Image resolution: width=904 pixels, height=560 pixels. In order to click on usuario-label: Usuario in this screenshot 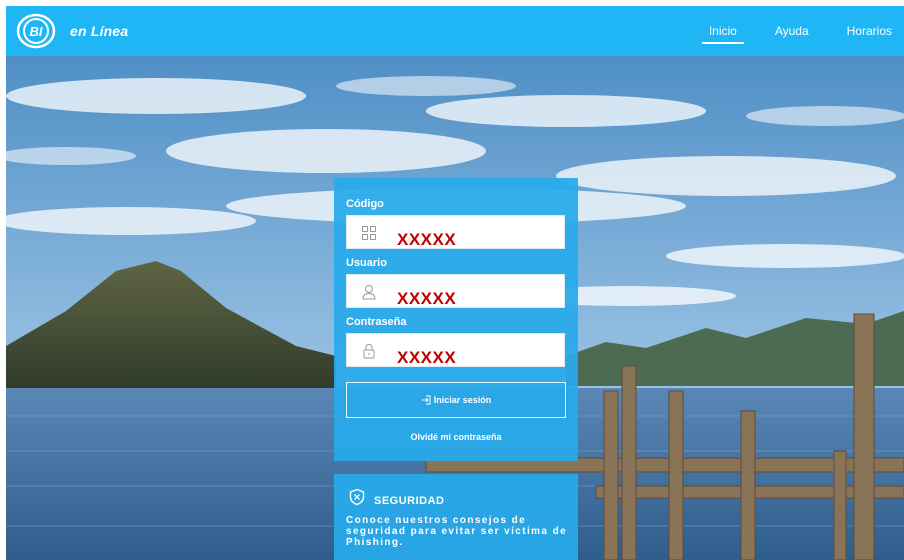, I will do `click(366, 263)`.